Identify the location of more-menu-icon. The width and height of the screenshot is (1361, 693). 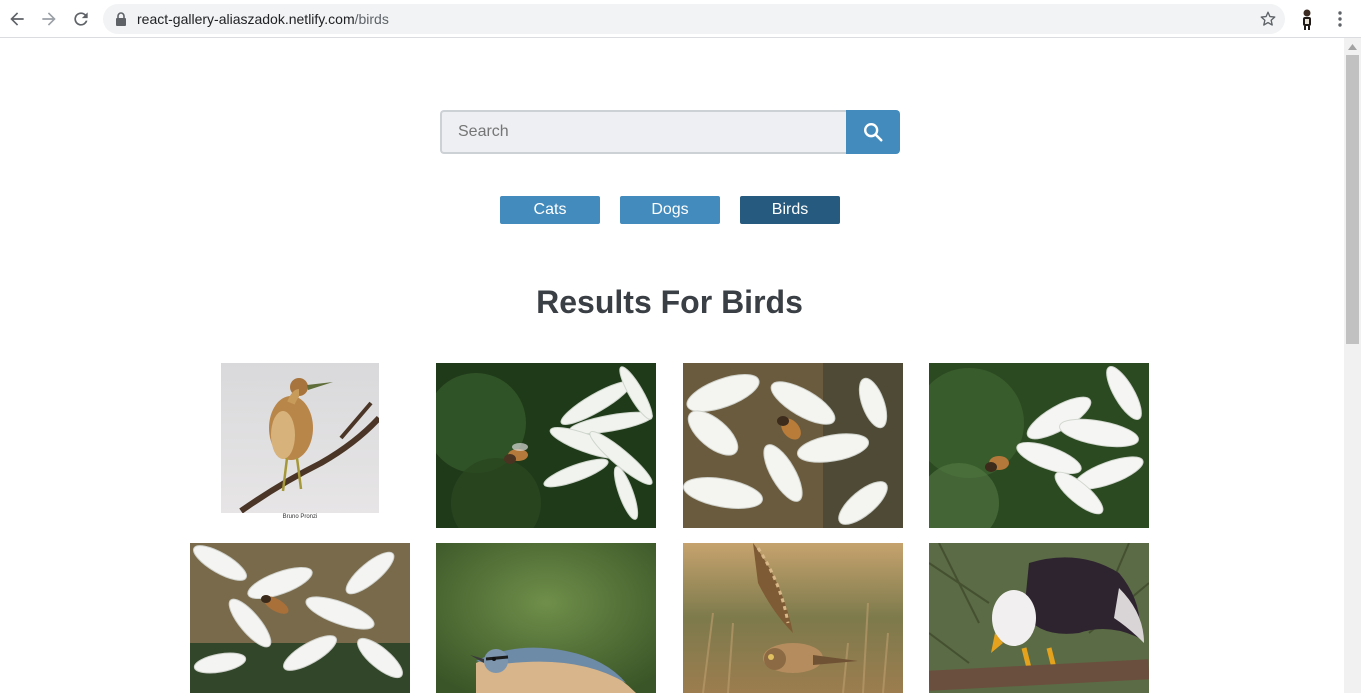
(1340, 19).